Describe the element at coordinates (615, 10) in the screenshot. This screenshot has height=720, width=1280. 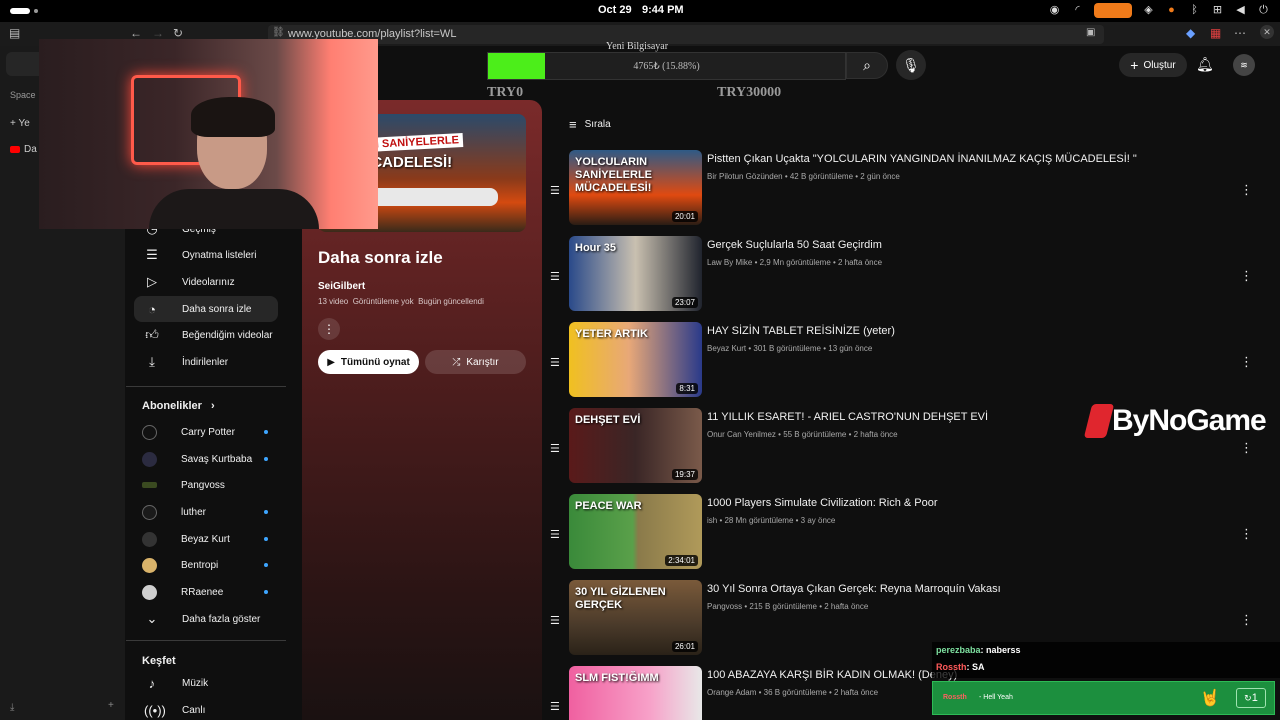
I see `os-date: Oct 29` at that location.